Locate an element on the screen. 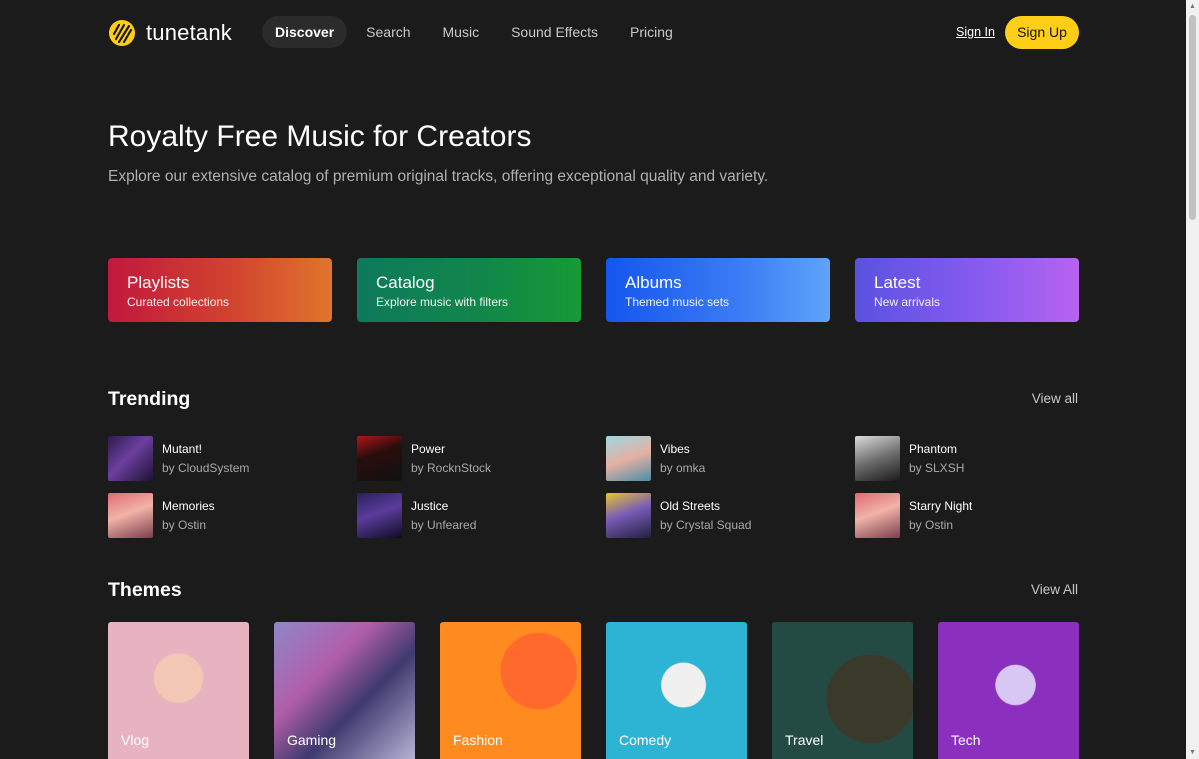  trending-track: Power by RocknStock is located at coordinates (481, 458).